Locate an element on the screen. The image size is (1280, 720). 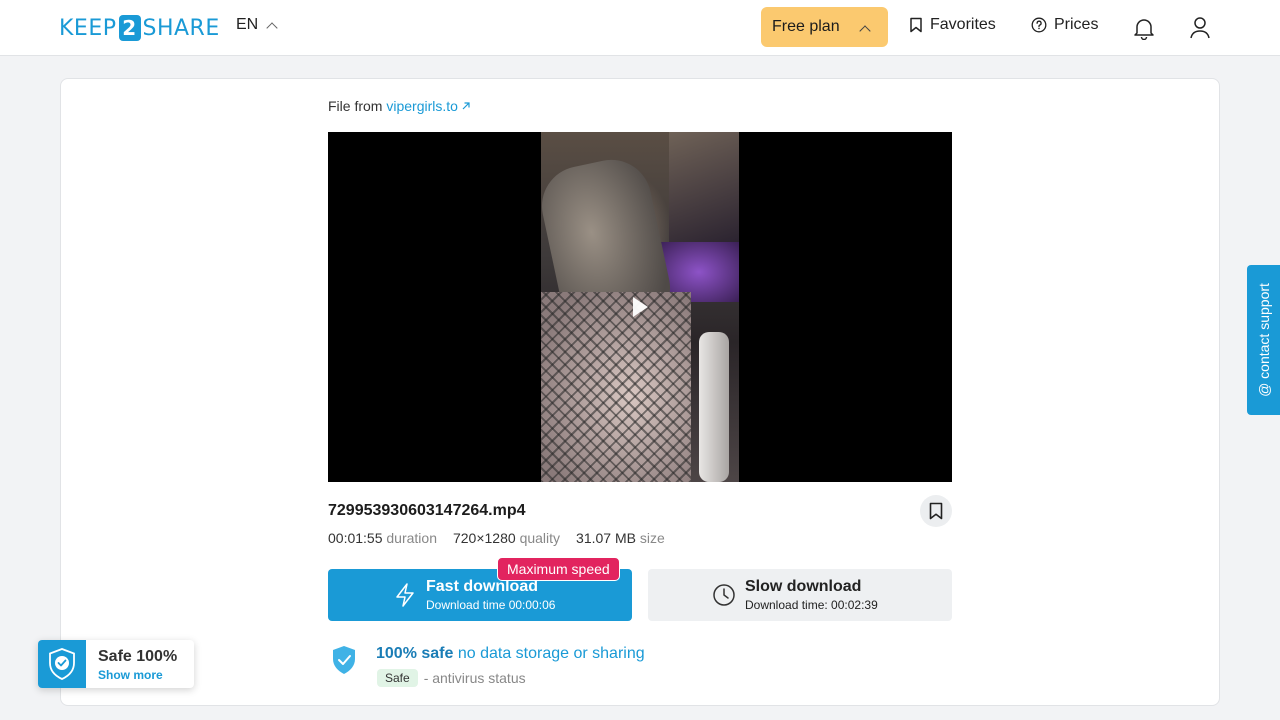
thumbnail-background is located at coordinates (704, 187).